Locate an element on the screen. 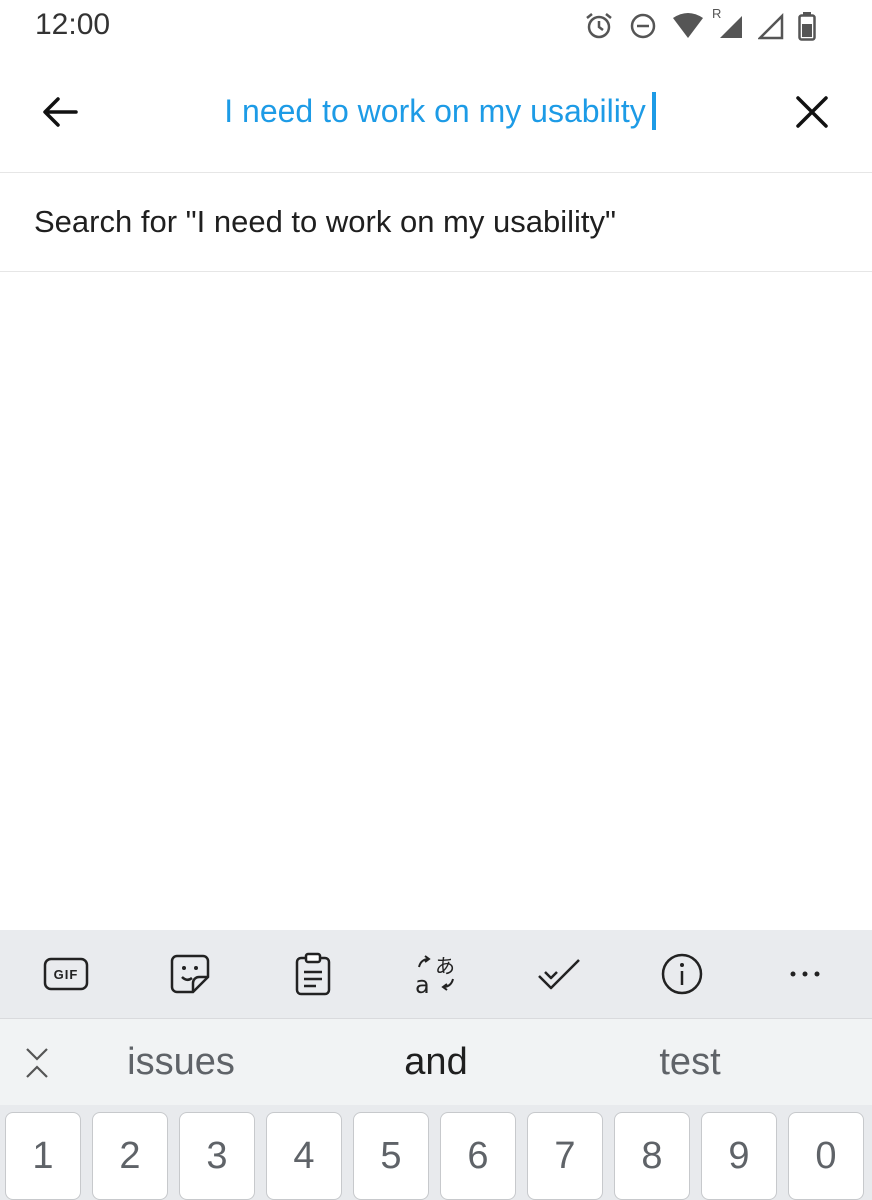  info-button is located at coordinates (682, 974).